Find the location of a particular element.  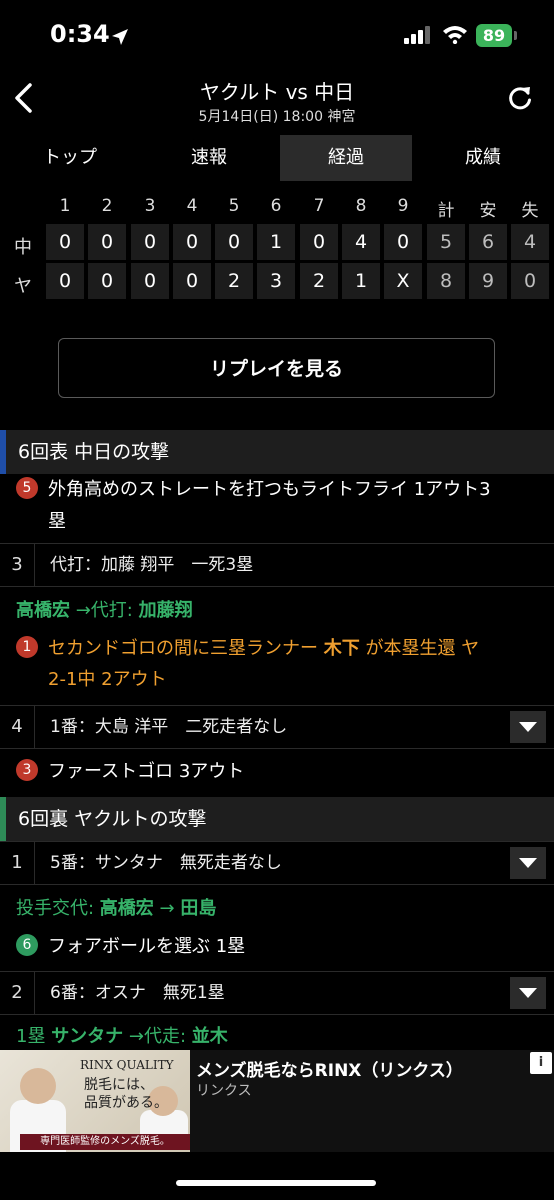

inning-header: 3 is located at coordinates (150, 206).